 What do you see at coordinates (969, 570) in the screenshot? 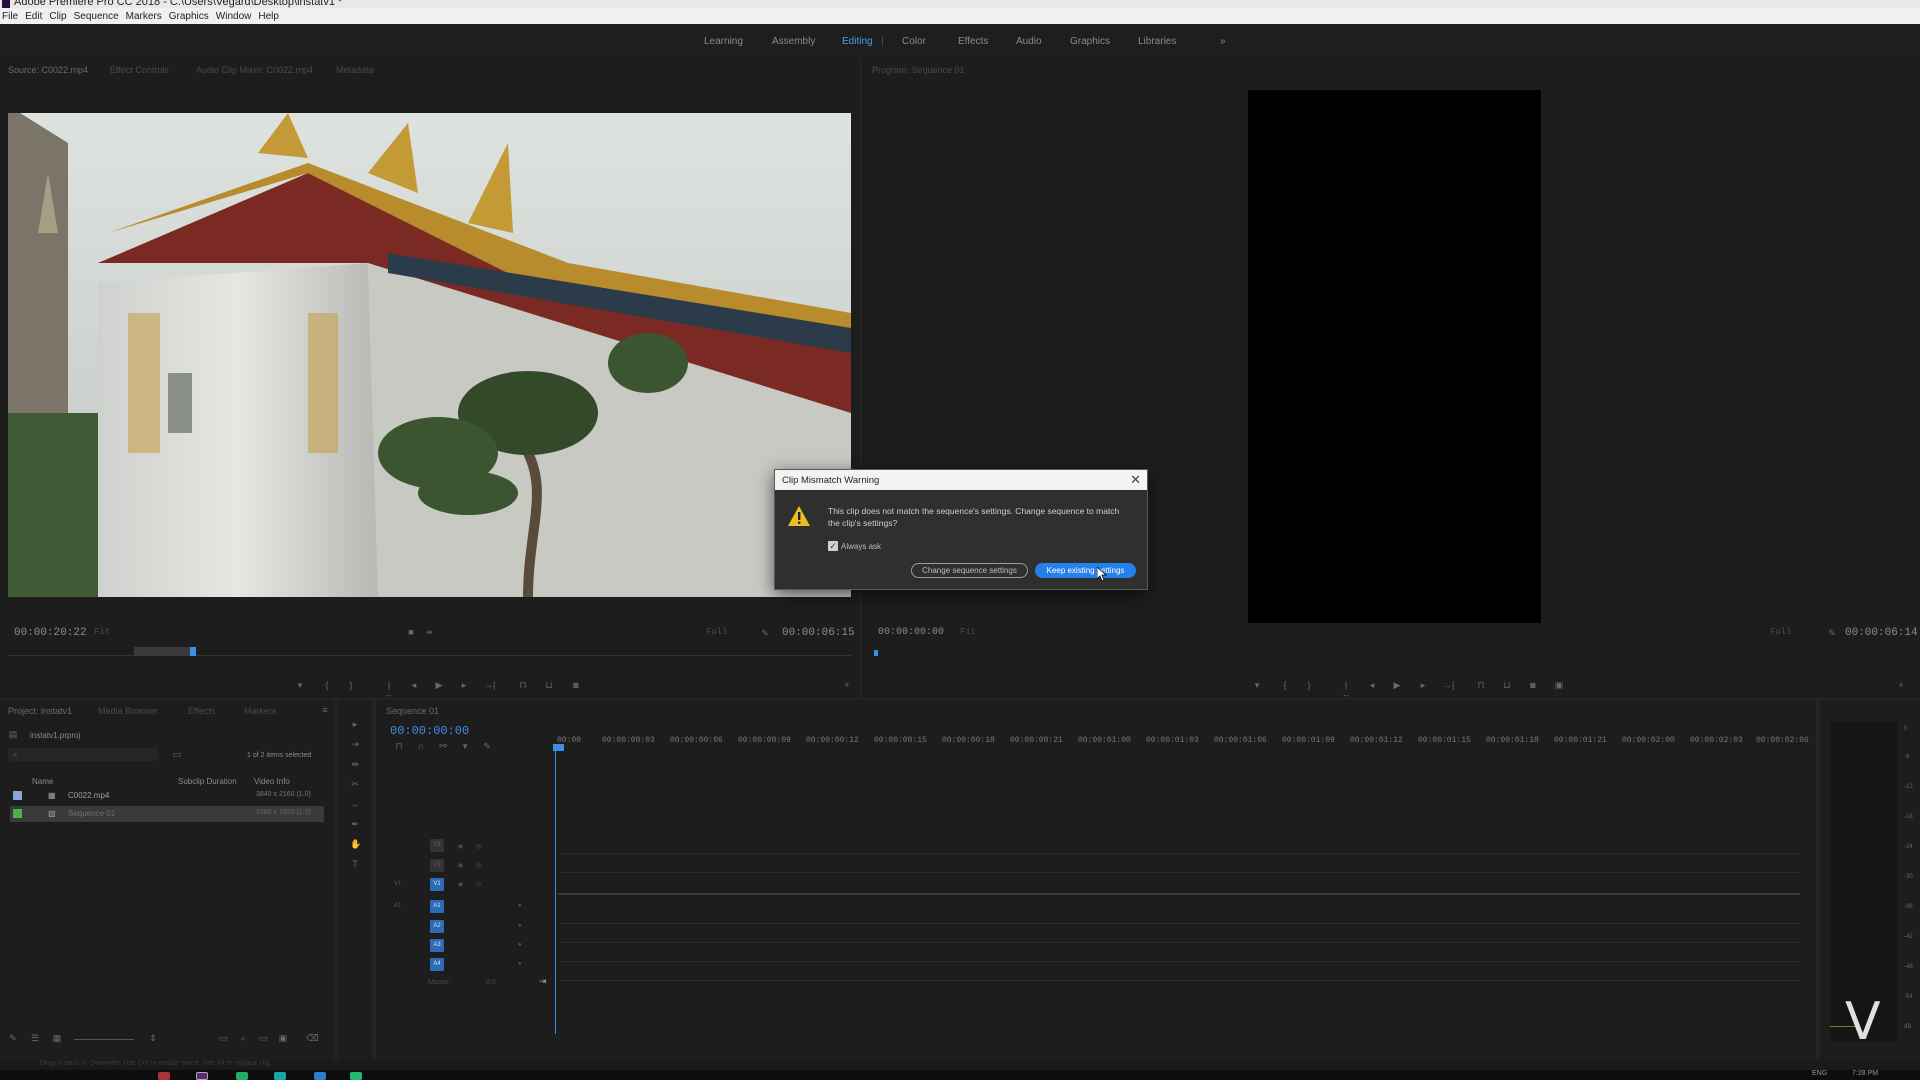
I see `change-sequence-settings-button: Change sequence settings` at bounding box center [969, 570].